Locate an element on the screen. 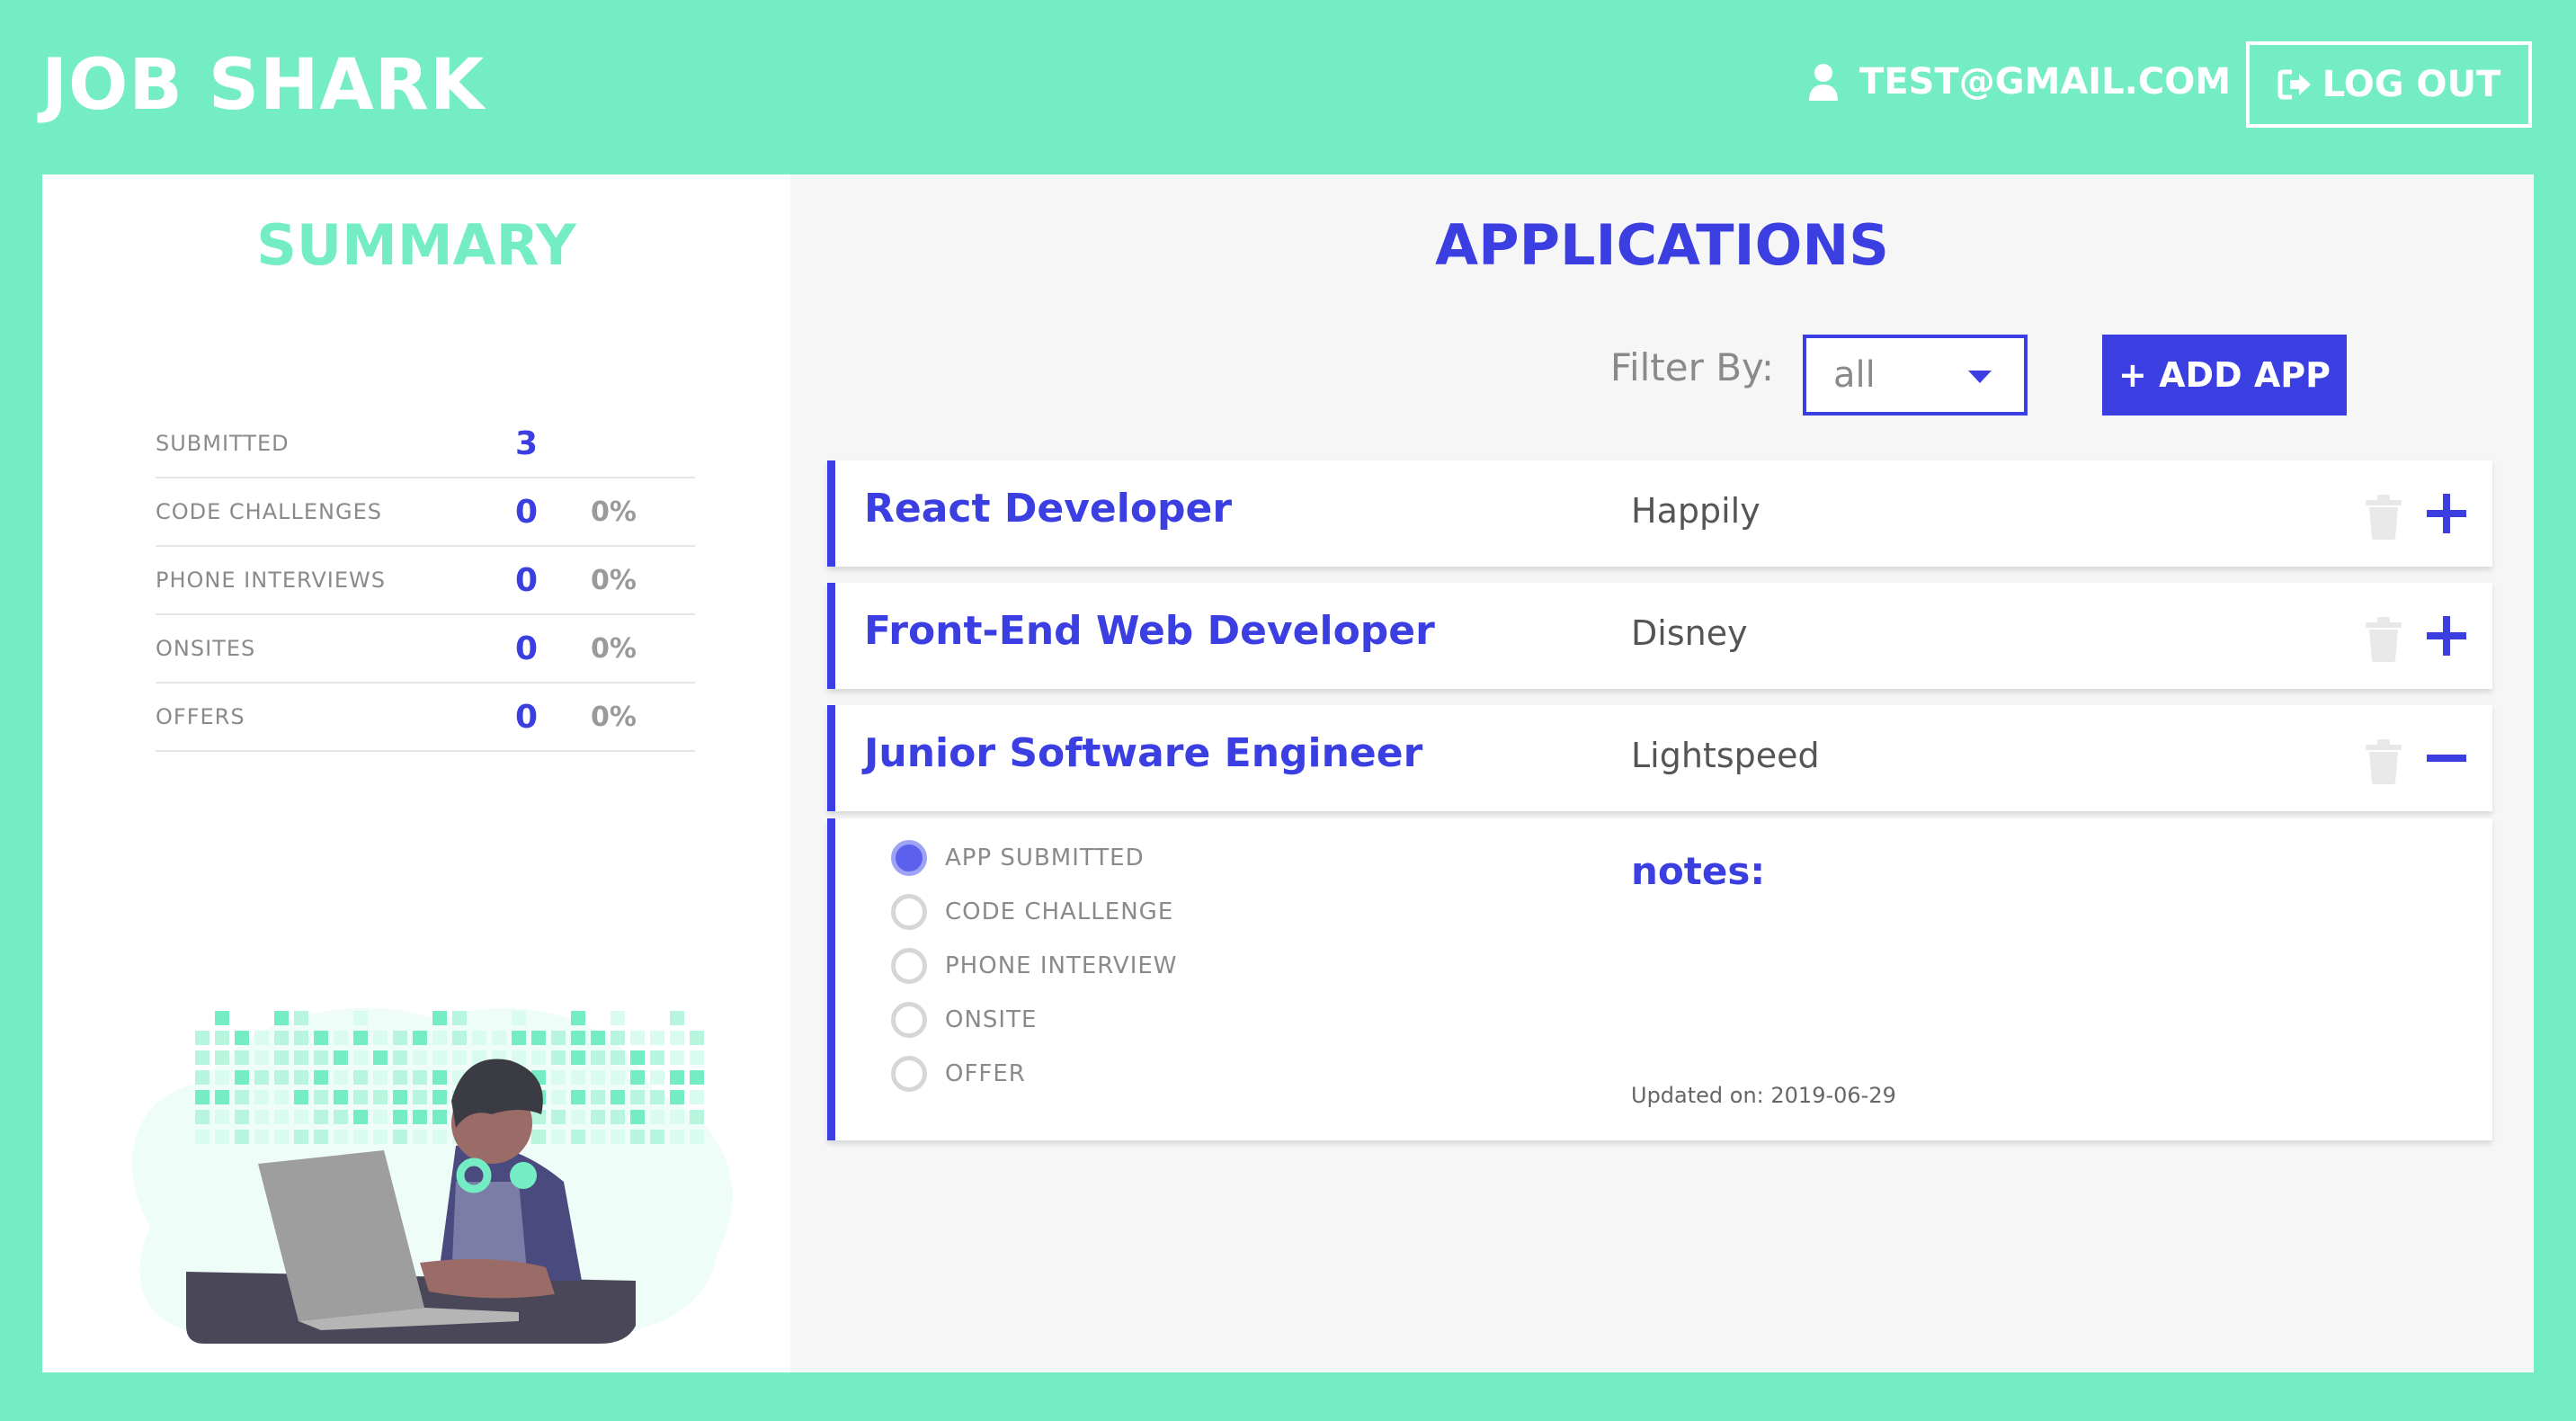 This screenshot has width=2576, height=1421. application-title: React Developer is located at coordinates (1048, 509).